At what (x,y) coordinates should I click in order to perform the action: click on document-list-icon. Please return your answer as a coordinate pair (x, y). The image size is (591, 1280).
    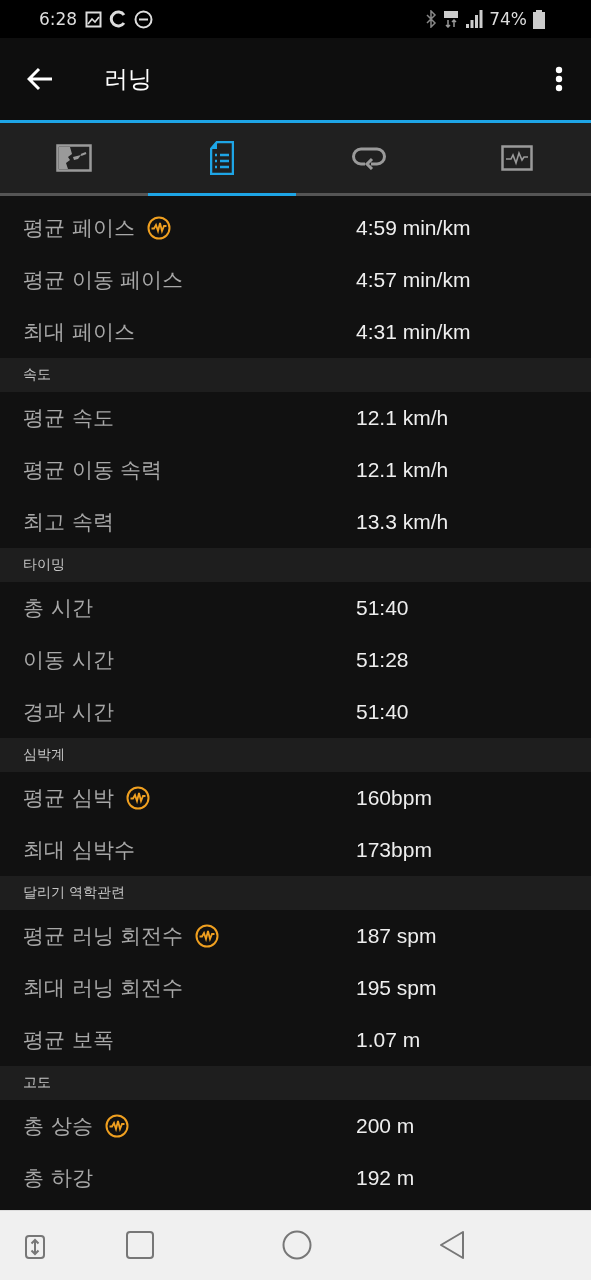
    Looking at the image, I should click on (221, 158).